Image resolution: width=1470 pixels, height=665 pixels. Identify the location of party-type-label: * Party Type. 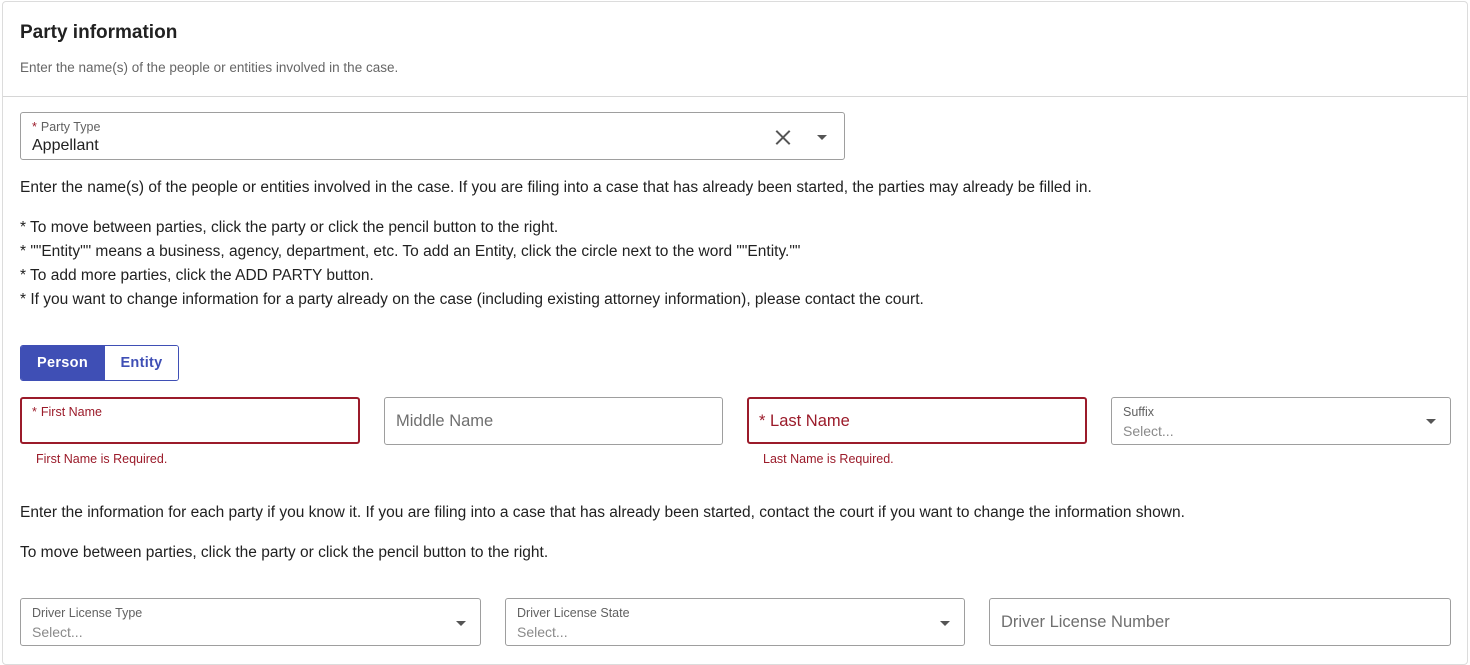
(66, 127).